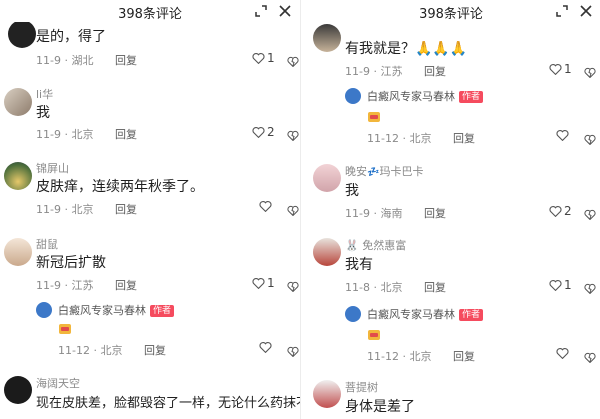 The image size is (600, 419). I want to click on commenter-name-suffix: 玛卡巴卡, so click(401, 171).